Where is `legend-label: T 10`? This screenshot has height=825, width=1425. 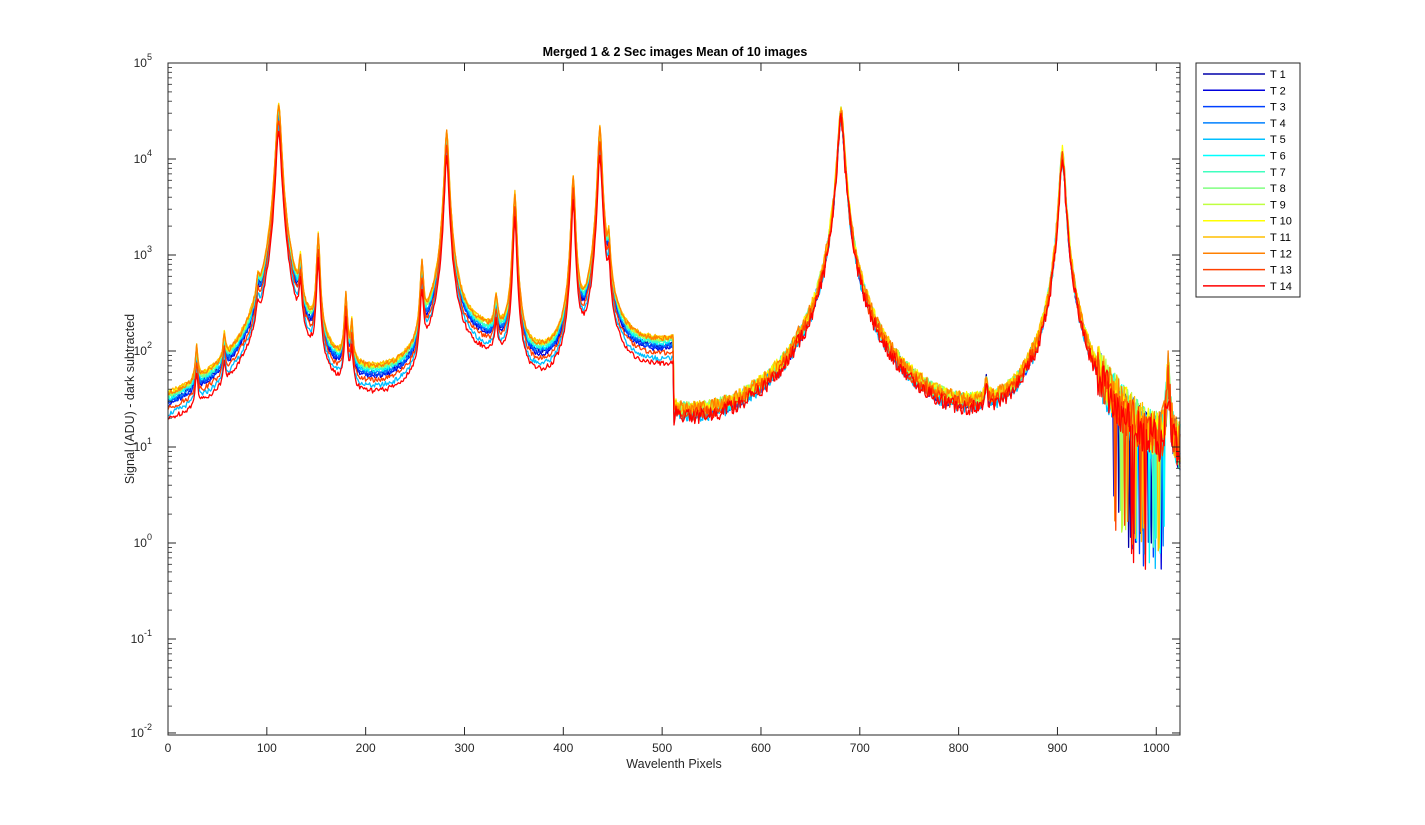 legend-label: T 10 is located at coordinates (1281, 222).